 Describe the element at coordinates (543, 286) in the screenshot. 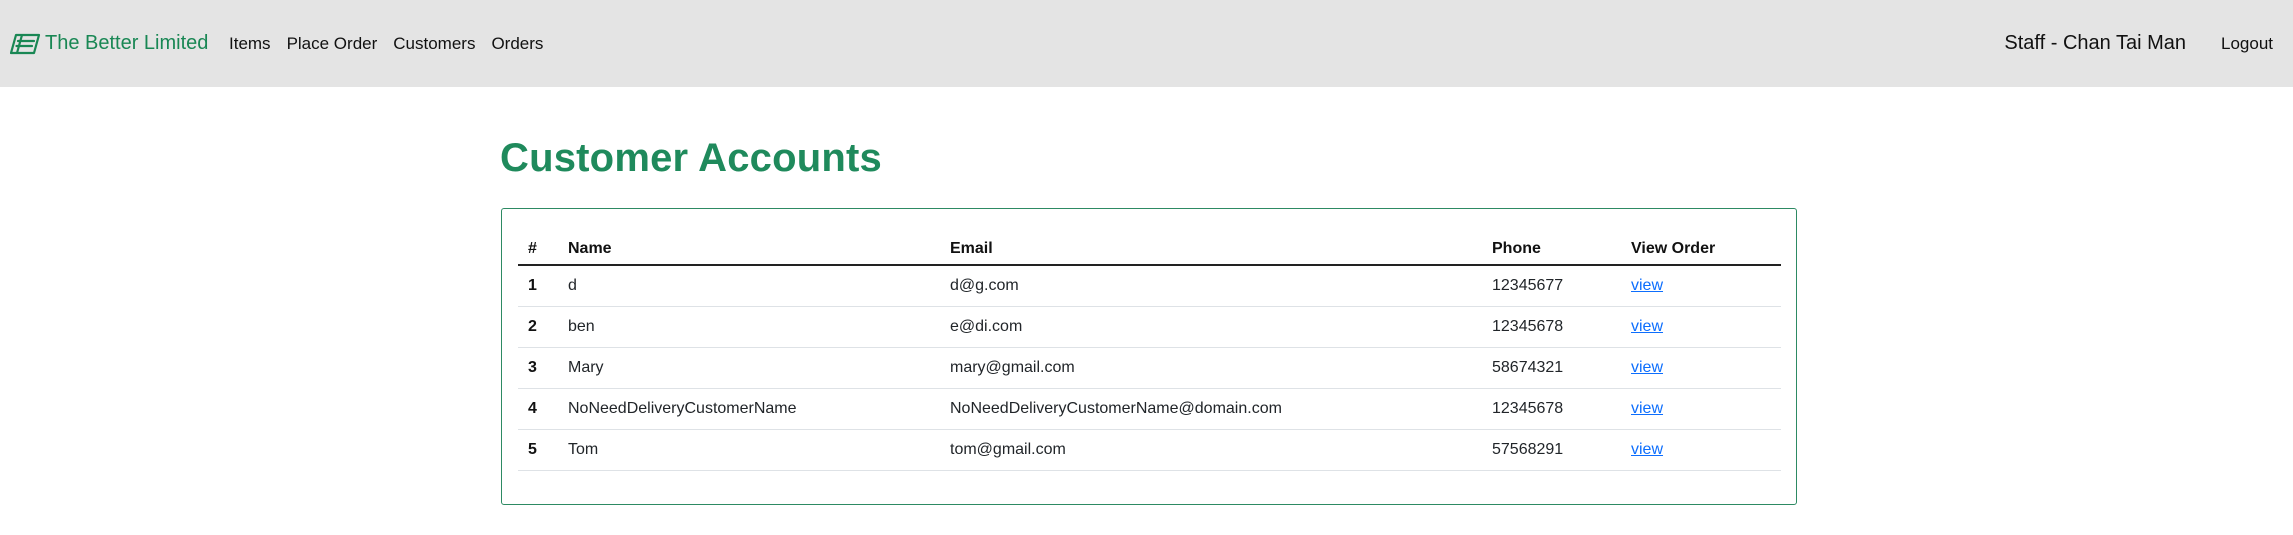

I see `row-number: 1` at that location.